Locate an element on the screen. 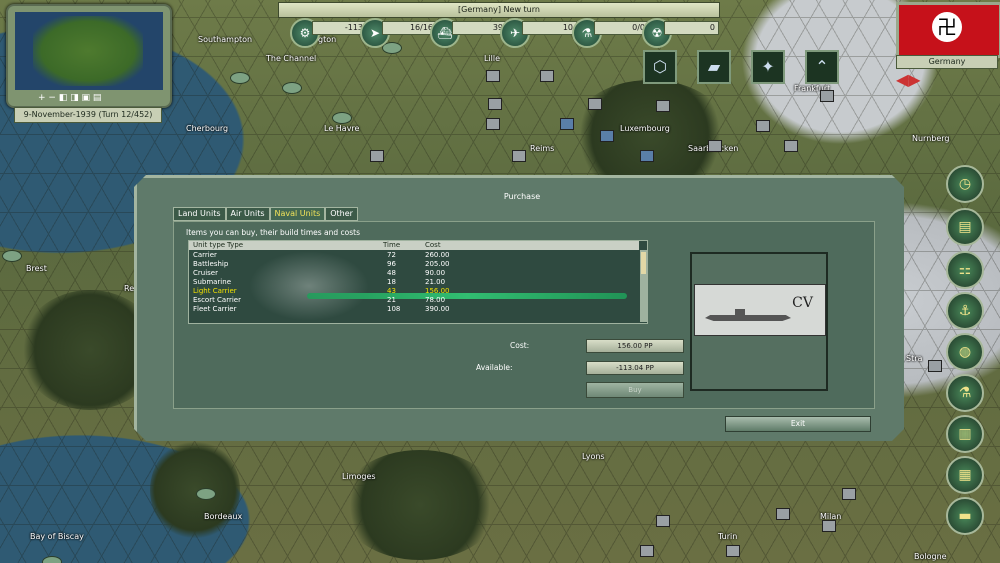  tab-land-units: Land Units is located at coordinates (199, 214).